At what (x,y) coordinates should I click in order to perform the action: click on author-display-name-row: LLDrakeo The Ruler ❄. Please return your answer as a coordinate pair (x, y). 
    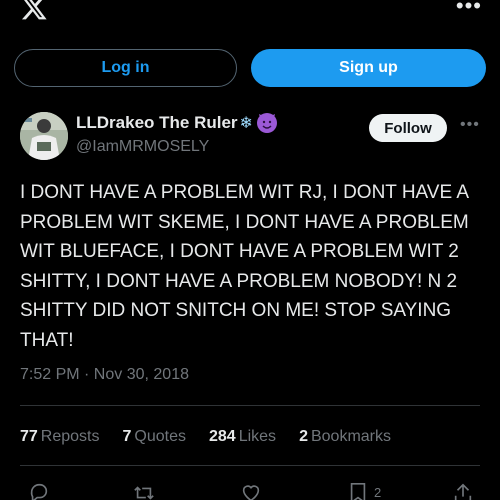
    Looking at the image, I should click on (176, 123).